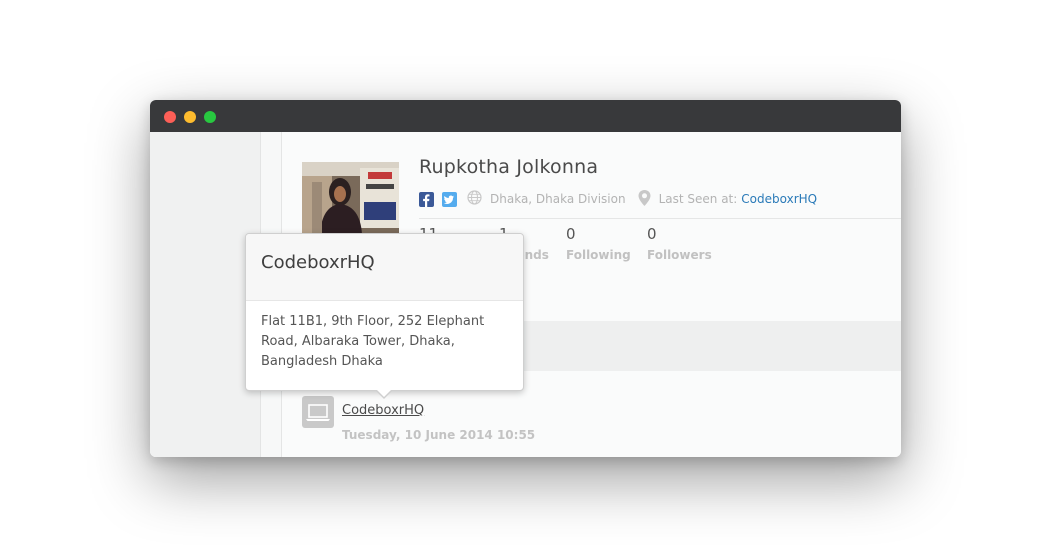  I want to click on popover-arrow-fill, so click(384, 393).